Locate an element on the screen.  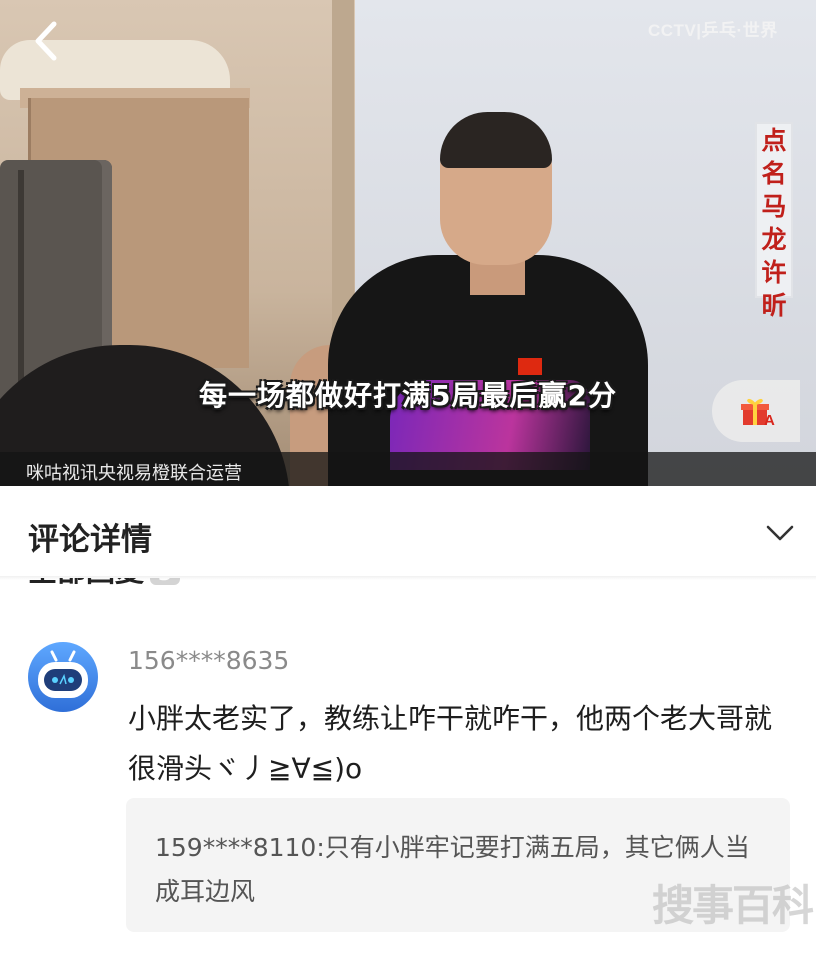
panel-title: 评论详情 is located at coordinates (90, 540).